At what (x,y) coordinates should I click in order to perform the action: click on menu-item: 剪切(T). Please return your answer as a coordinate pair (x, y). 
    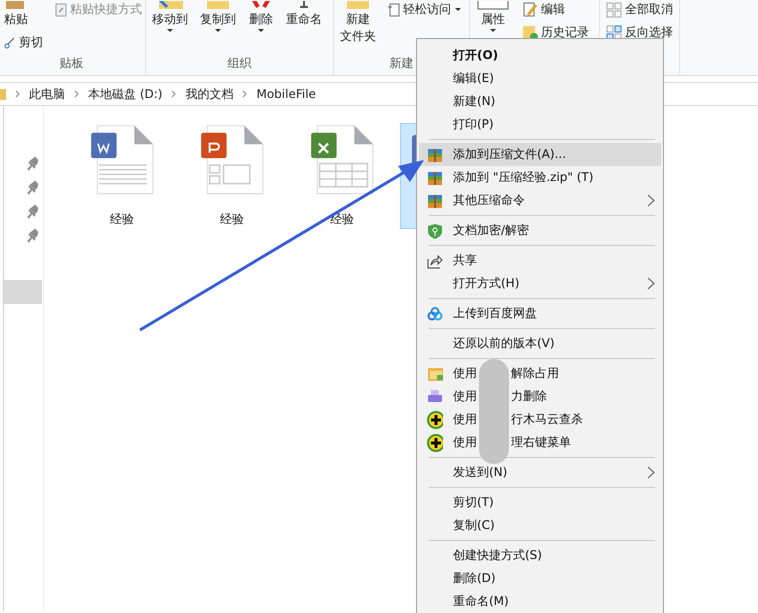
    Looking at the image, I should click on (540, 502).